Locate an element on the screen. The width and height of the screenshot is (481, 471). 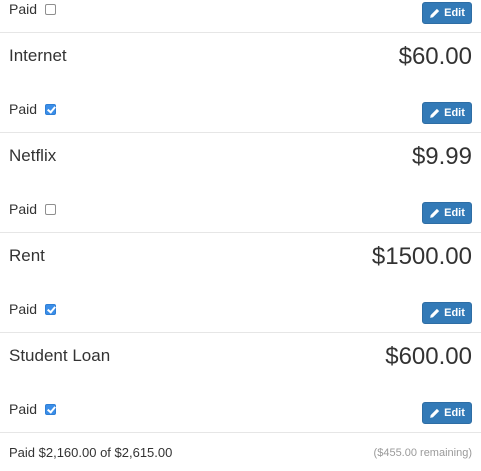
bill-item: Paid Edit is located at coordinates (240, 16).